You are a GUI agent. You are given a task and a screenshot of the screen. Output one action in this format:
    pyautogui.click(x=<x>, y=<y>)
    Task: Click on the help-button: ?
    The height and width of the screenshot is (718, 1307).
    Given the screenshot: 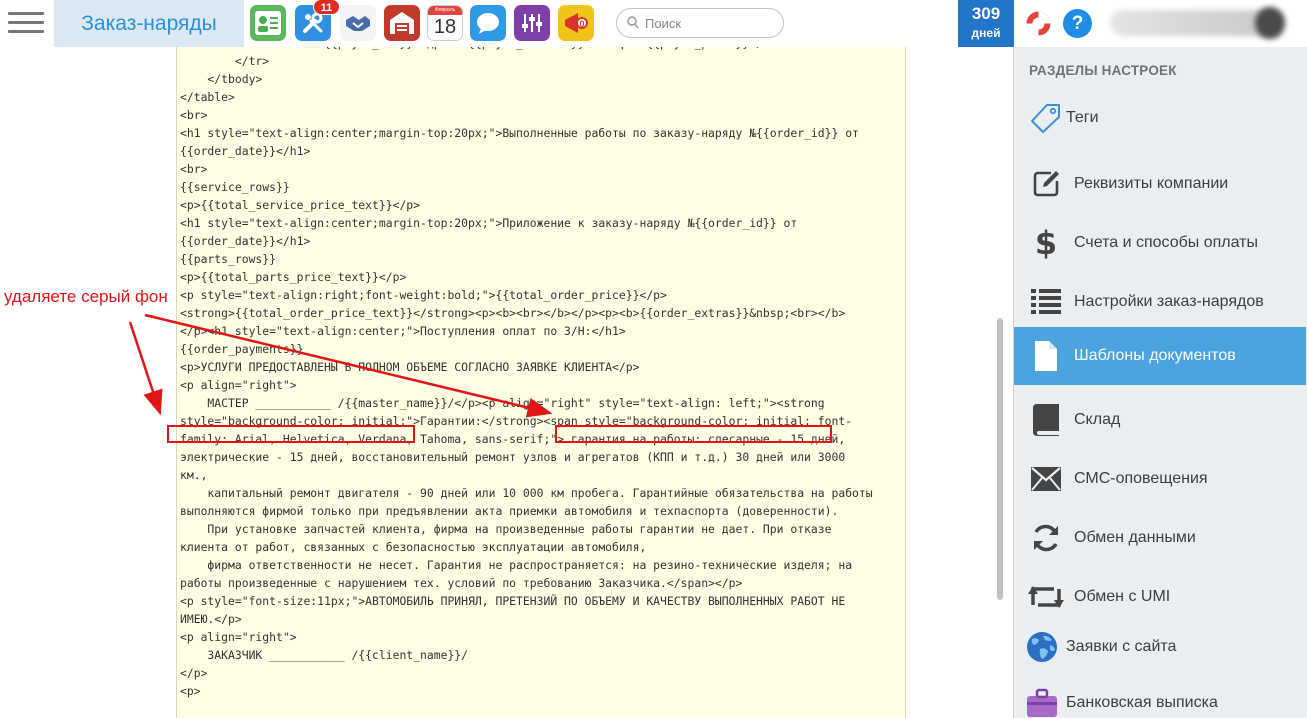 What is the action you would take?
    pyautogui.click(x=1077, y=23)
    